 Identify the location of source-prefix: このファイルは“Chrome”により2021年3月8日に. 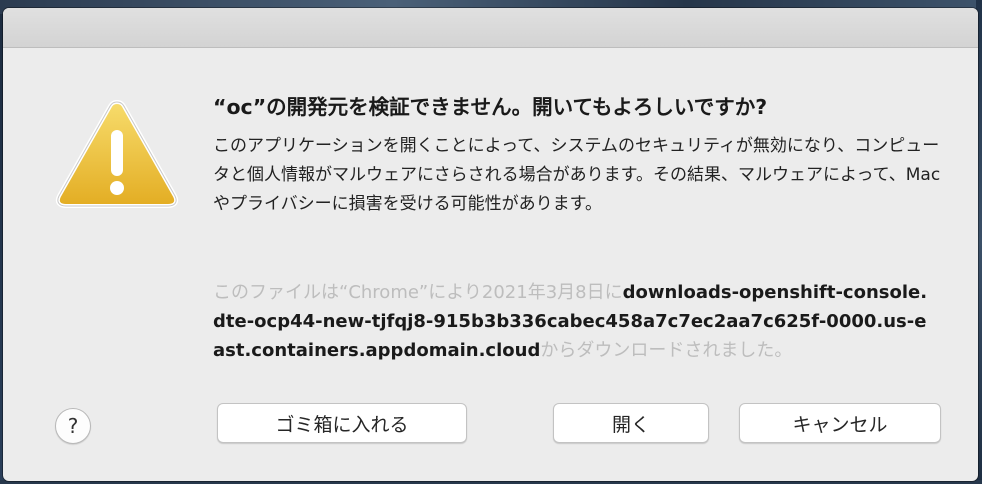
(418, 292).